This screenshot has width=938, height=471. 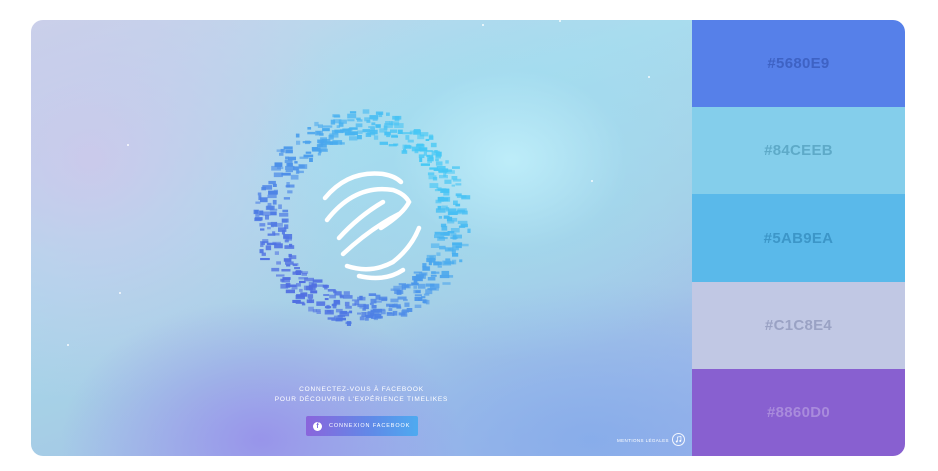 What do you see at coordinates (362, 217) in the screenshot?
I see `particle-ring` at bounding box center [362, 217].